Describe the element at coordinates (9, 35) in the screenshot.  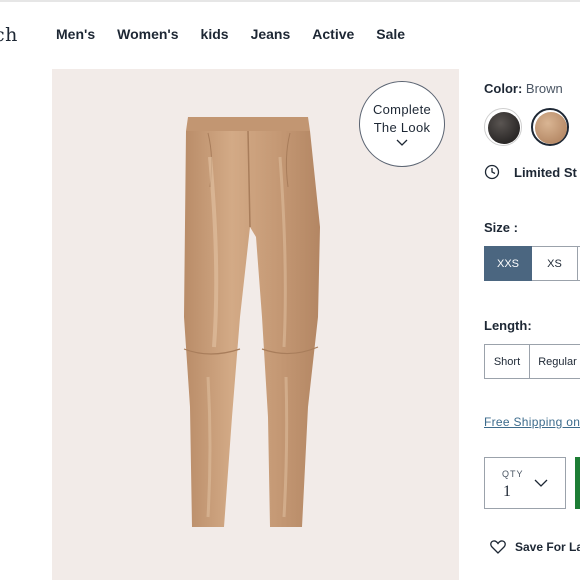
I see `brand-logo: ch` at that location.